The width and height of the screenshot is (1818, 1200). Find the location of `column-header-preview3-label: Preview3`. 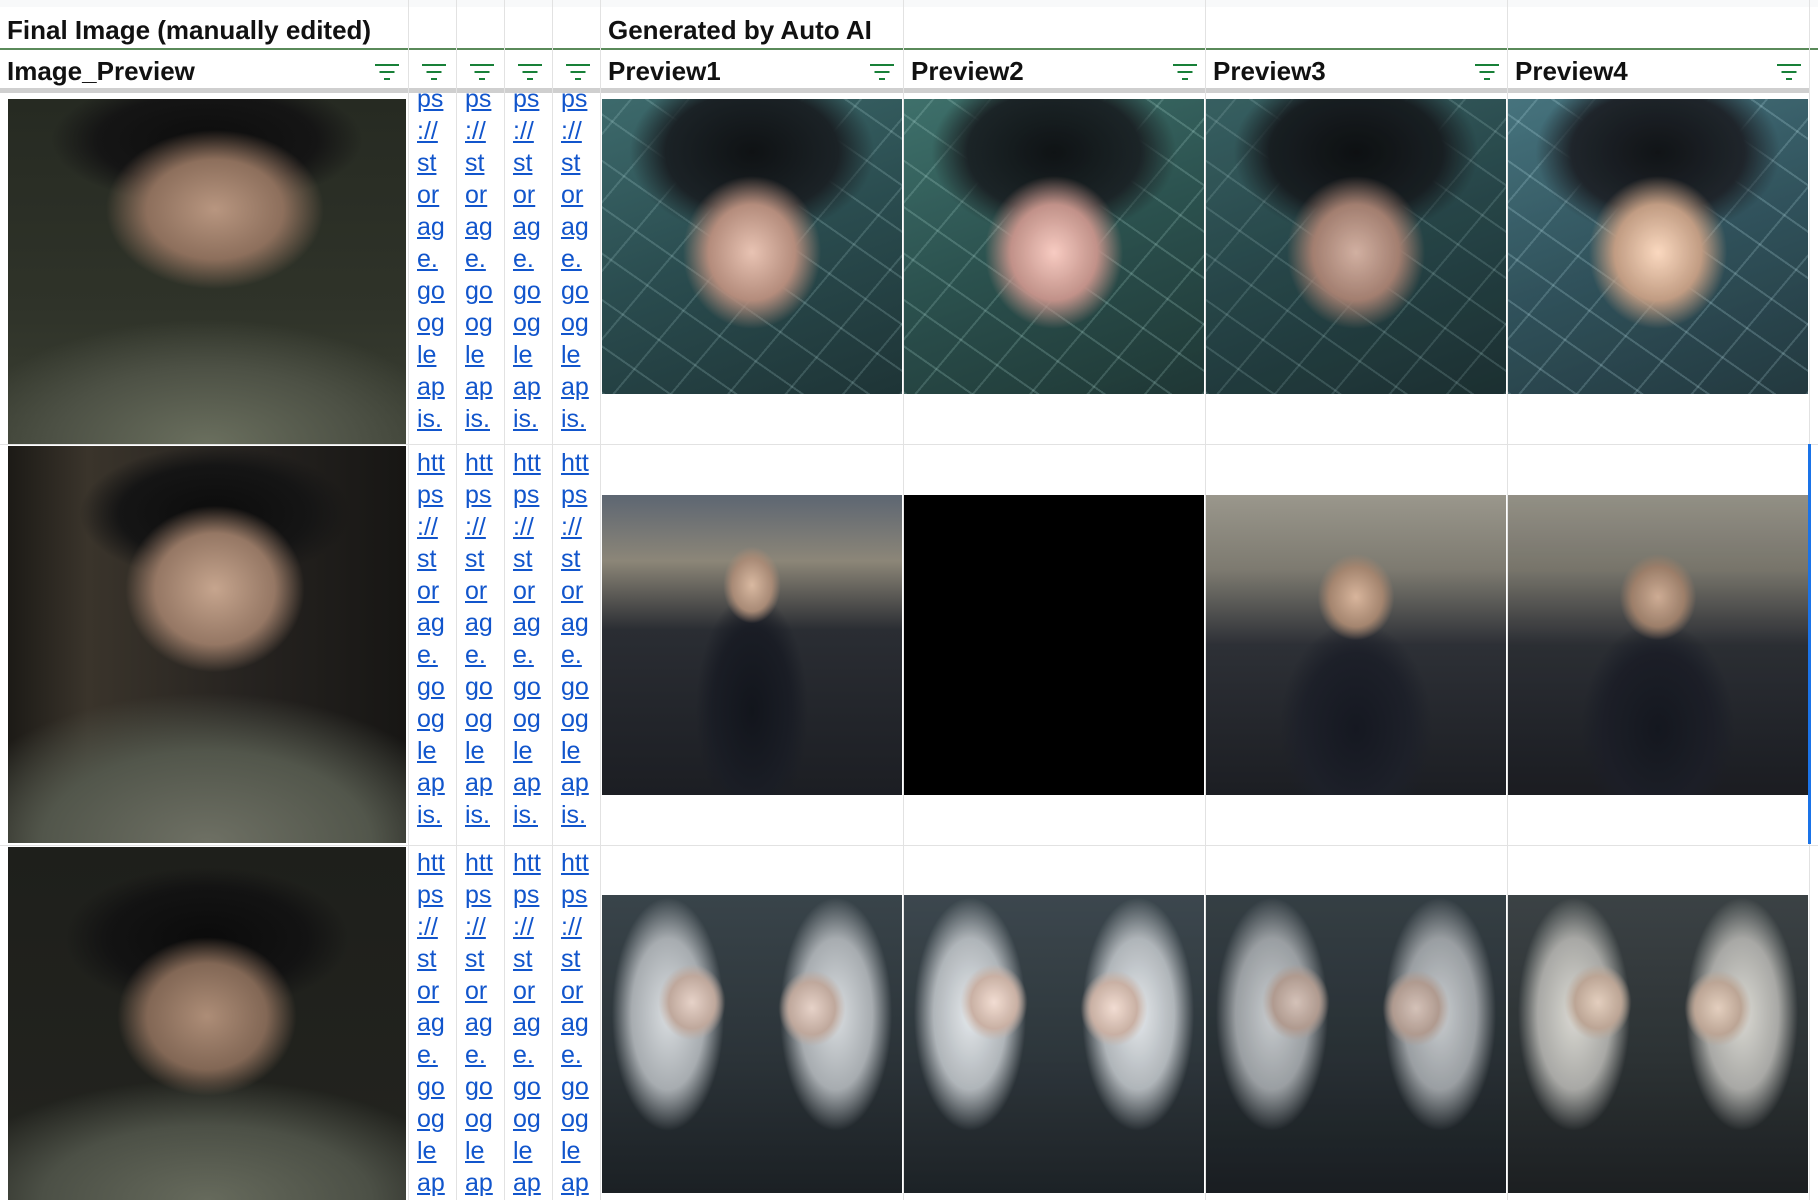

column-header-preview3-label: Preview3 is located at coordinates (1269, 71).